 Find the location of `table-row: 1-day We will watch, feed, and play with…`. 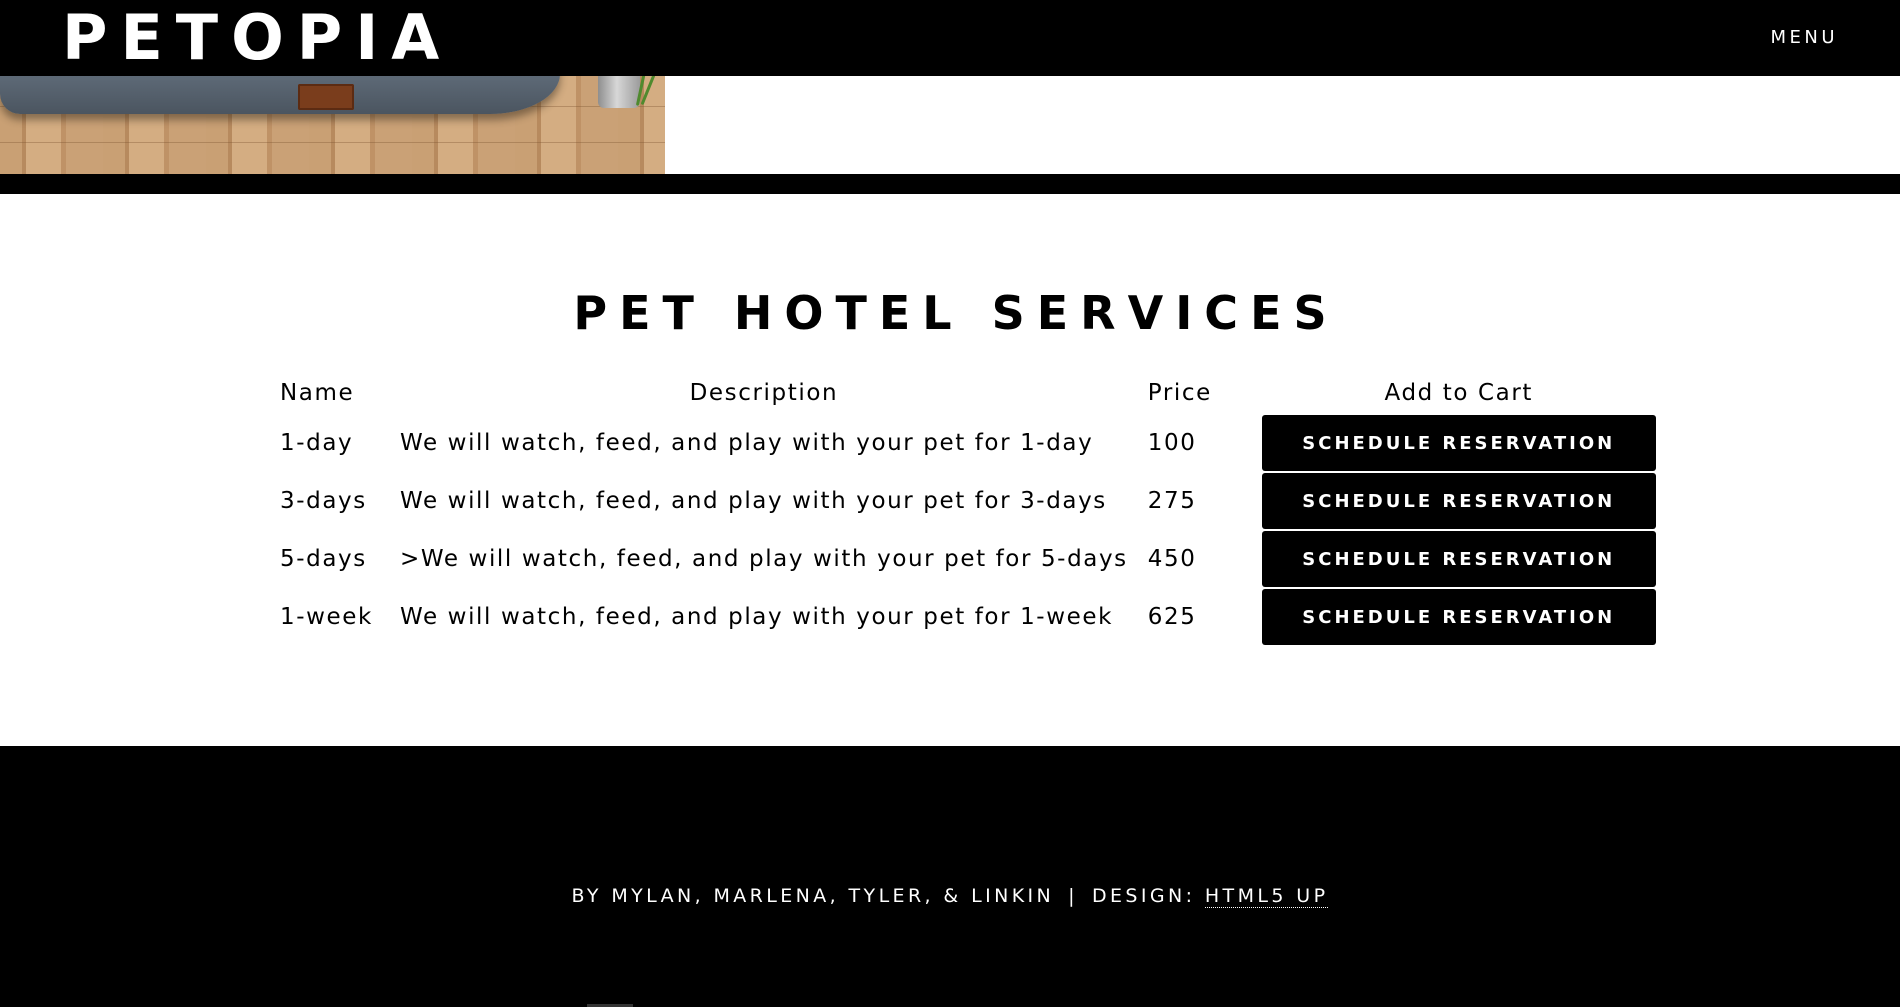

table-row: 1-day We will watch, feed, and play with… is located at coordinates (968, 443).